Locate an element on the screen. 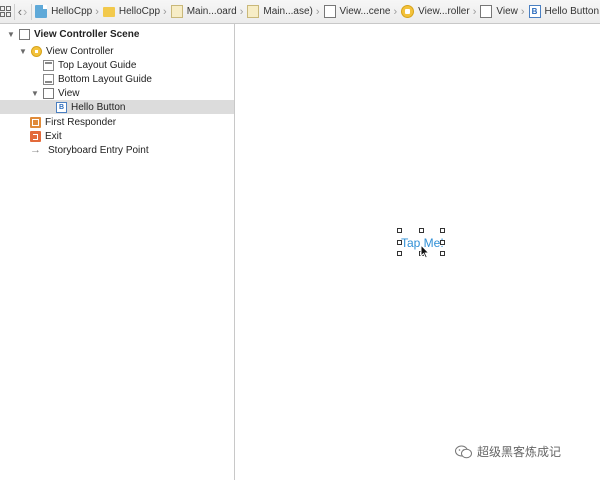  breadcrumb-label: View...cene is located at coordinates (365, 11).